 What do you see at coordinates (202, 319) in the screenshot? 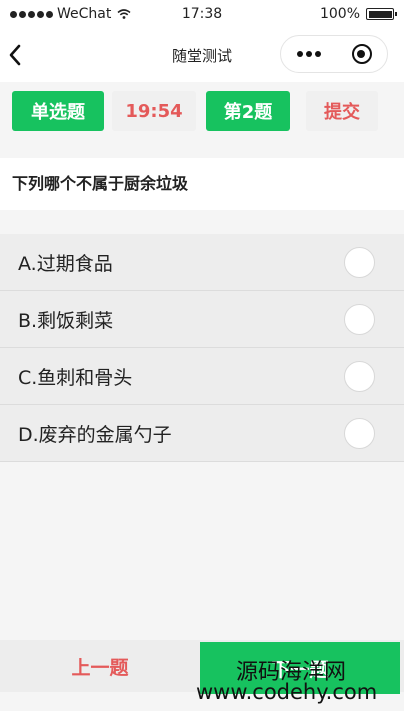
I see `option-b: B.剩饭剩菜` at bounding box center [202, 319].